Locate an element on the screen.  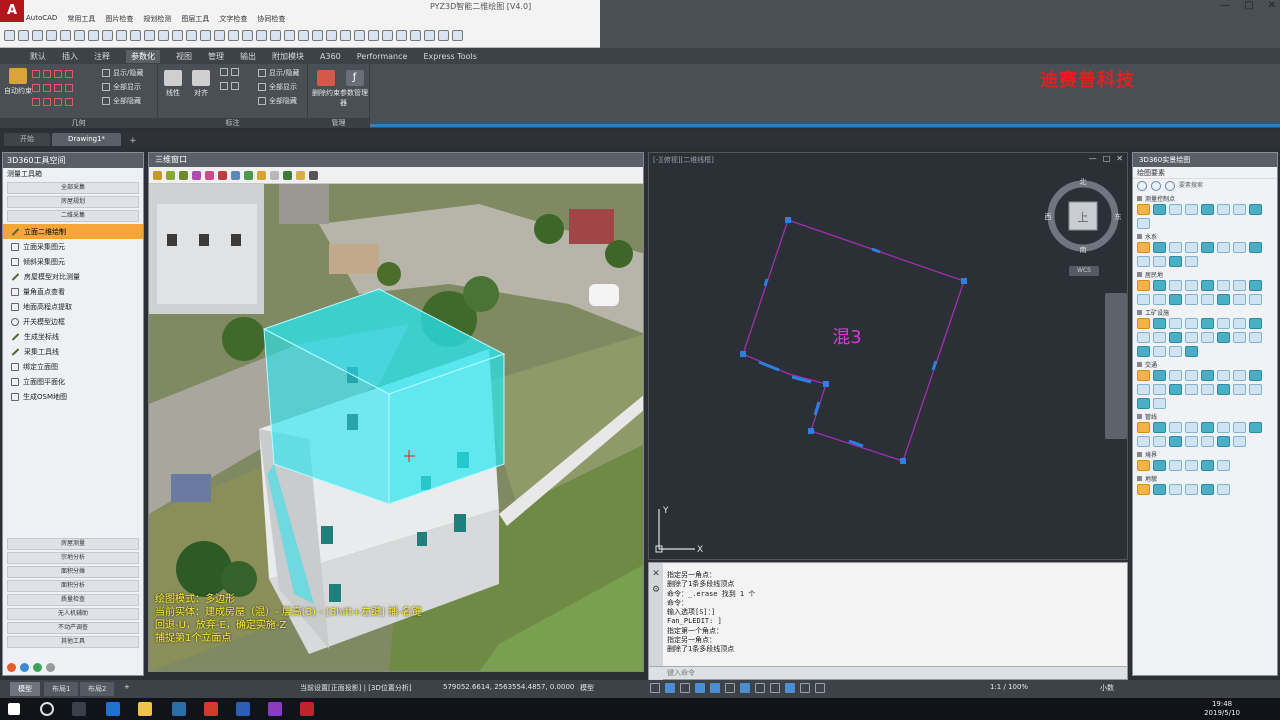
print-icon is located at coordinates (443, 35).